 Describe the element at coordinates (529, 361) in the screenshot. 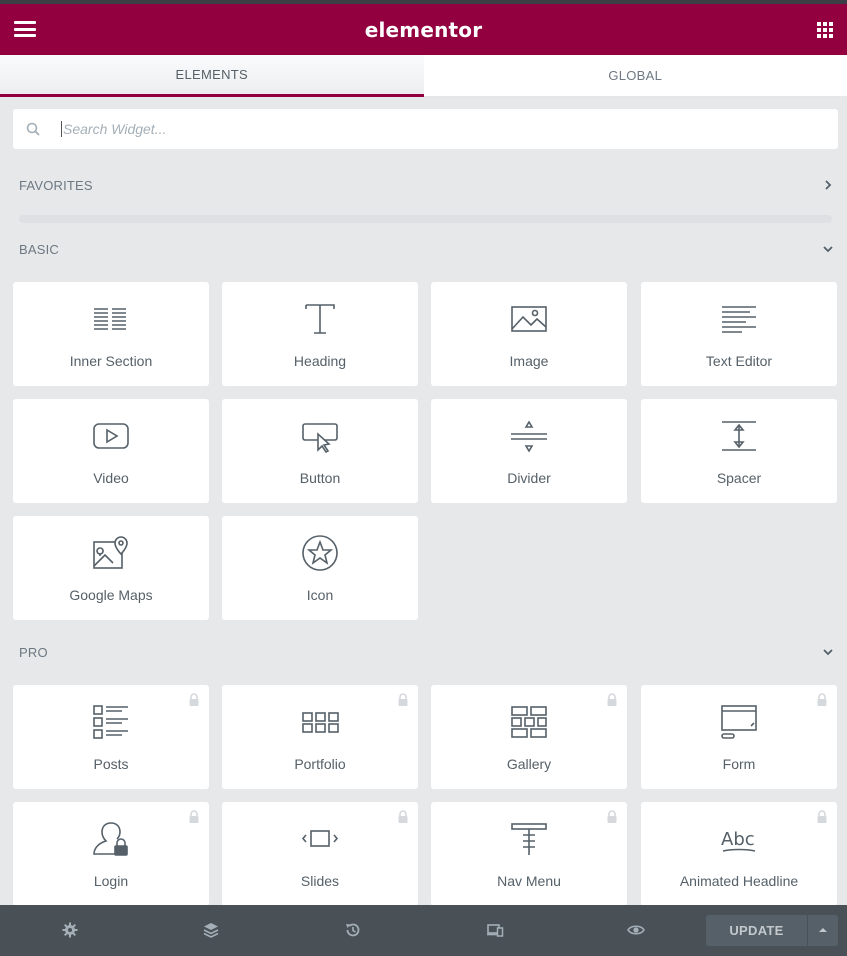

I see `widget-label: Image` at that location.